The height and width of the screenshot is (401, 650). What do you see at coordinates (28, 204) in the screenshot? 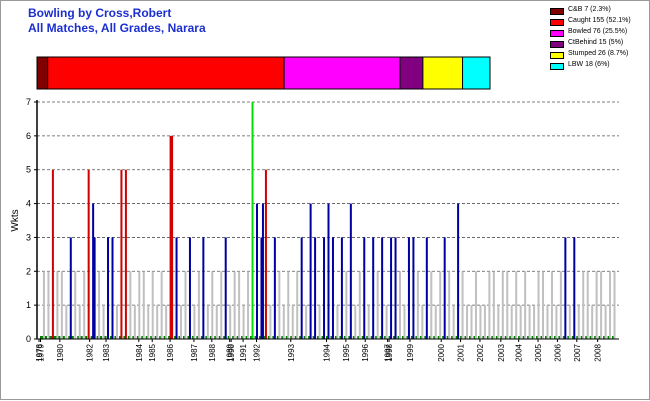
I see `y-tick-label: 4` at bounding box center [28, 204].